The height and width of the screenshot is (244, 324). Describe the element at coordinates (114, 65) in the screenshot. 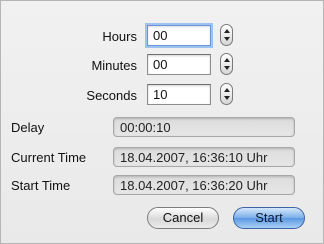

I see `minutes-label: Minutes` at that location.